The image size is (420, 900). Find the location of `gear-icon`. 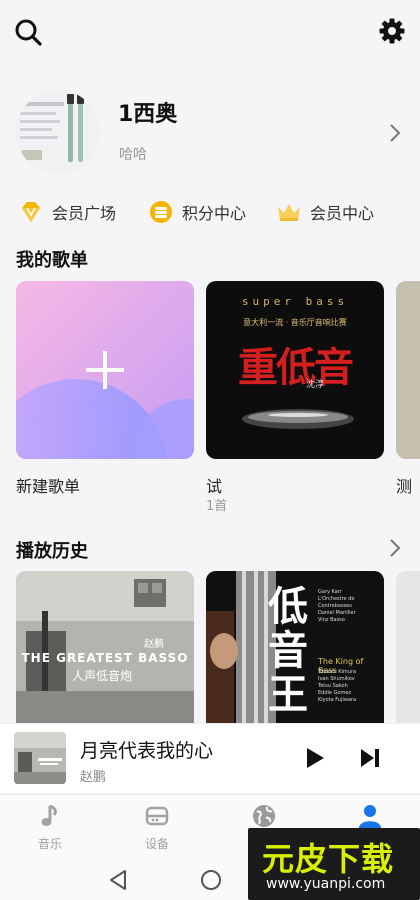

gear-icon is located at coordinates (392, 31).